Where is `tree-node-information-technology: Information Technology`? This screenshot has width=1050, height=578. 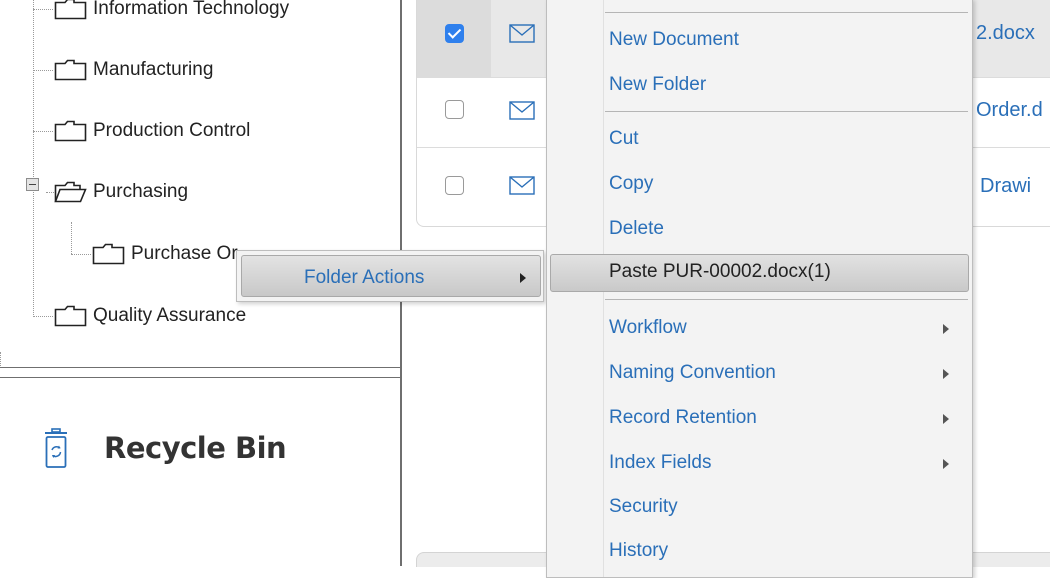
tree-node-information-technology: Information Technology is located at coordinates (171, 10).